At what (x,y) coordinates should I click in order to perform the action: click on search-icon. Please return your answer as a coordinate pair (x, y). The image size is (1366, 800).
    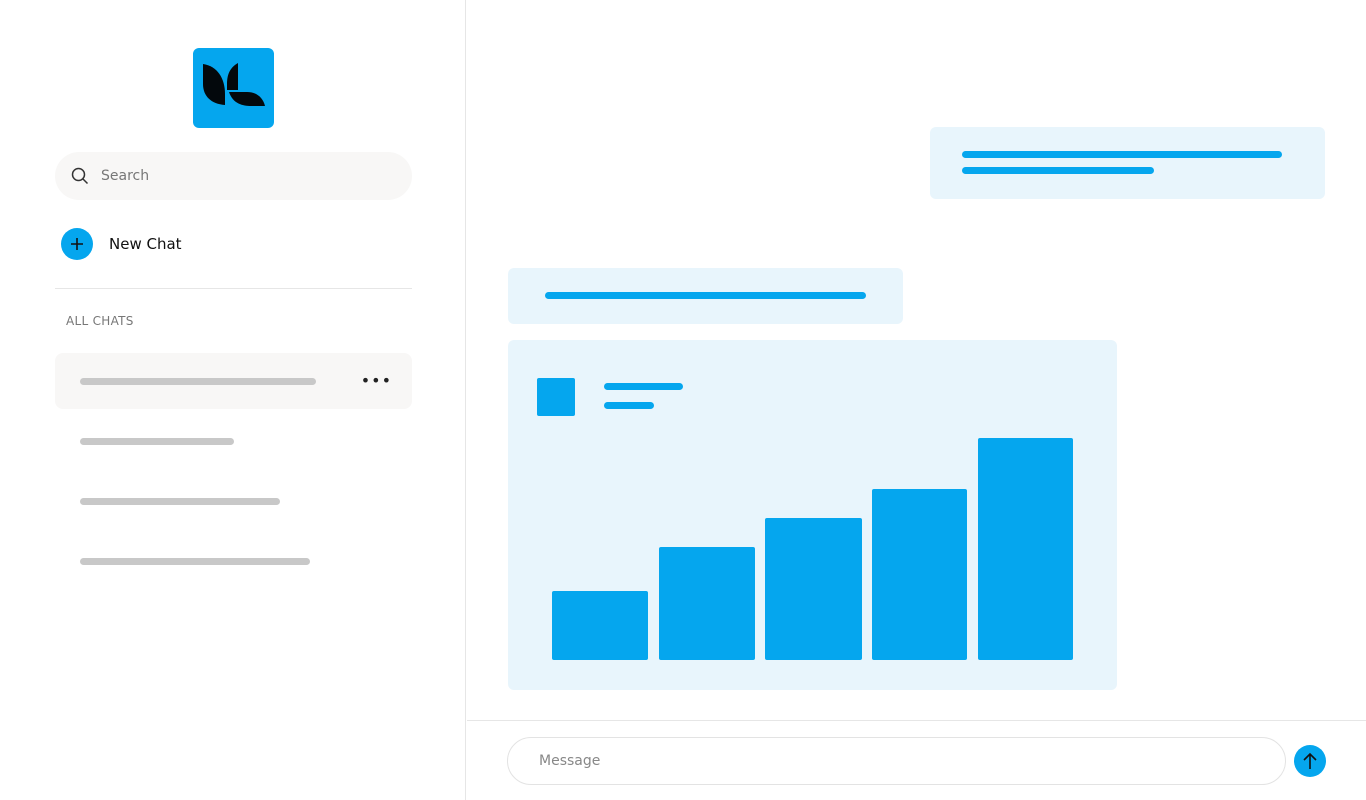
    Looking at the image, I should click on (80, 176).